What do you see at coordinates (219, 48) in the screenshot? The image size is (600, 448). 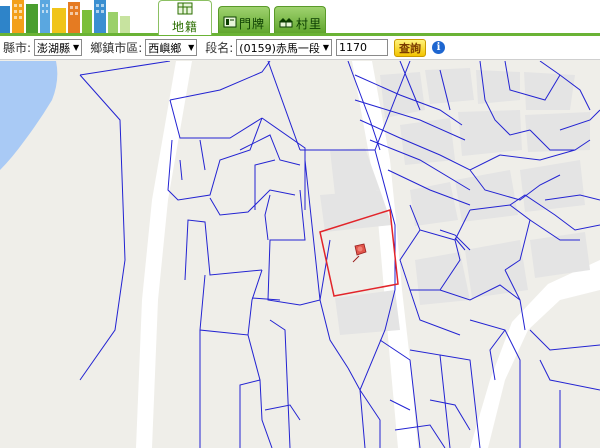 I see `section-label: 段名:` at bounding box center [219, 48].